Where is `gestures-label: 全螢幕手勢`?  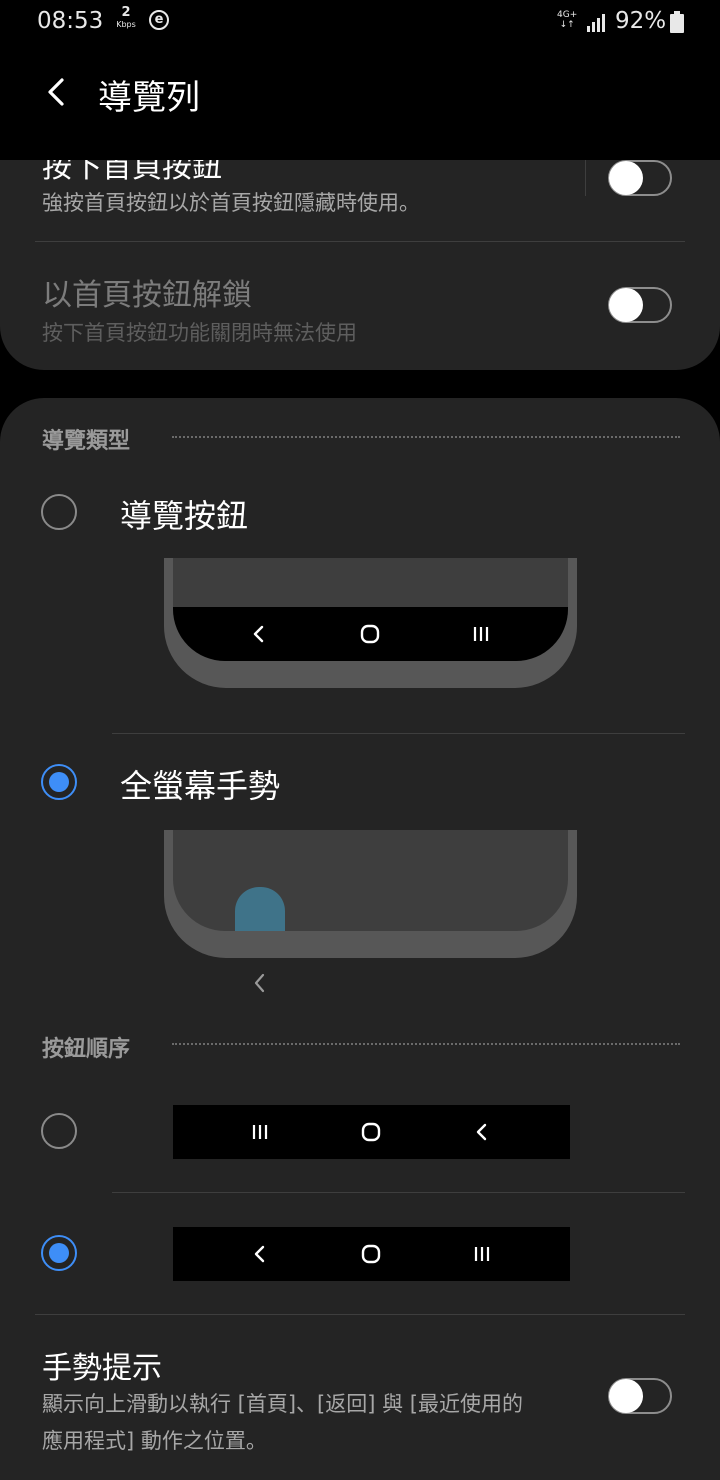
gestures-label: 全螢幕手勢 is located at coordinates (200, 786).